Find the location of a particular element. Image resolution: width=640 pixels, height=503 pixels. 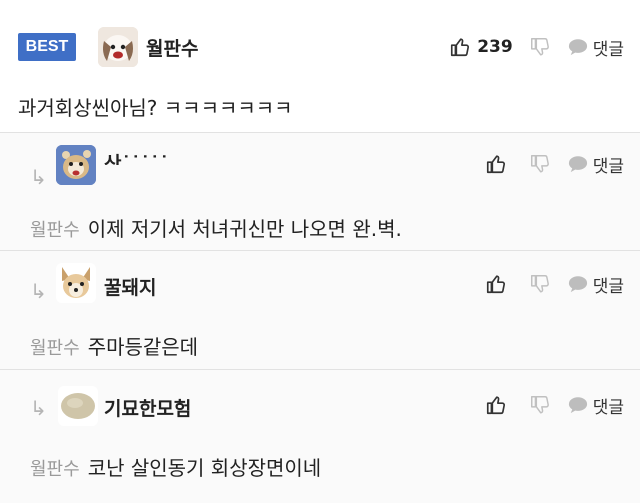

author-name: 월판수 is located at coordinates (172, 47).